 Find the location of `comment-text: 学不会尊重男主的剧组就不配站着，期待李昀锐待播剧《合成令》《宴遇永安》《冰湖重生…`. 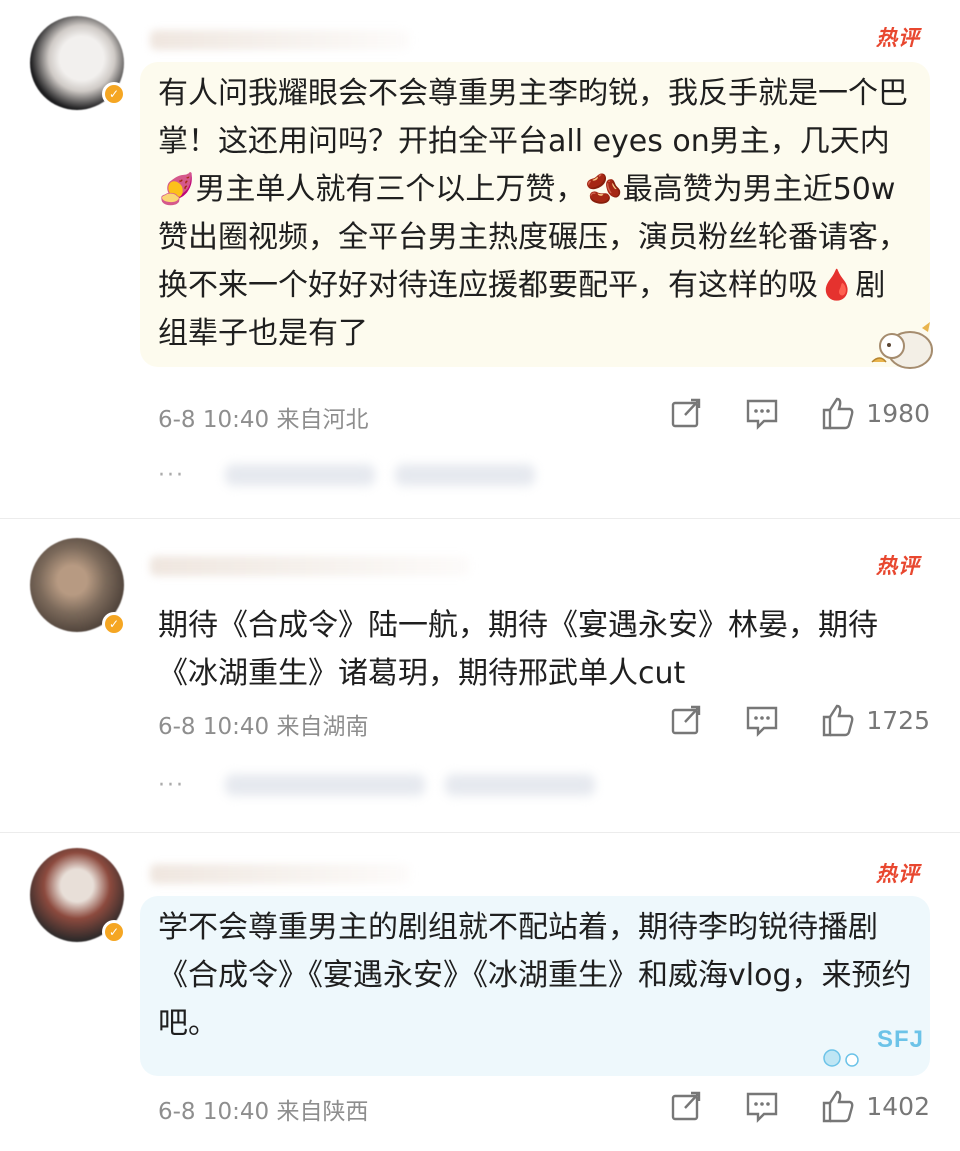

comment-text: 学不会尊重男主的剧组就不配站着，期待李昀锐待播剧《合成令》《宴遇永安》《冰湖重生… is located at coordinates (535, 975).